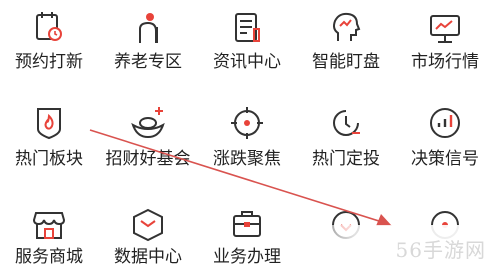 This screenshot has width=494, height=273. What do you see at coordinates (445, 62) in the screenshot?
I see `menu-item-label: 市场行情` at bounding box center [445, 62].